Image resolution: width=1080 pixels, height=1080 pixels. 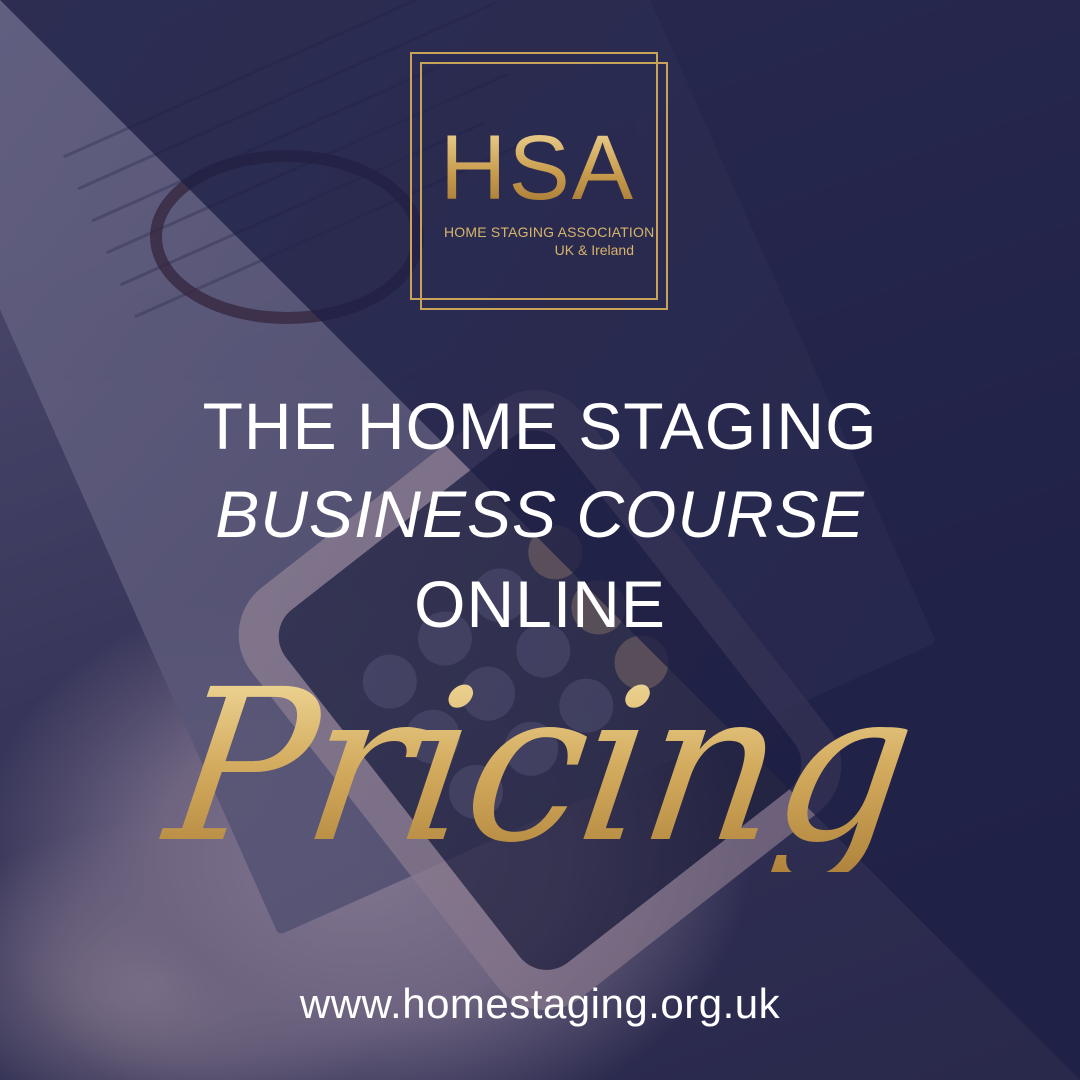 What do you see at coordinates (540, 514) in the screenshot?
I see `headline-line-2: BUSINESS COURSE` at bounding box center [540, 514].